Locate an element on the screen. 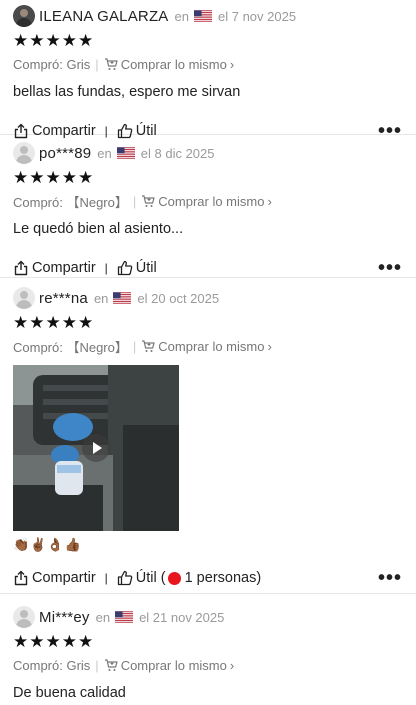 The image size is (416, 705). review-date: el 7 nov 2025 is located at coordinates (257, 16).